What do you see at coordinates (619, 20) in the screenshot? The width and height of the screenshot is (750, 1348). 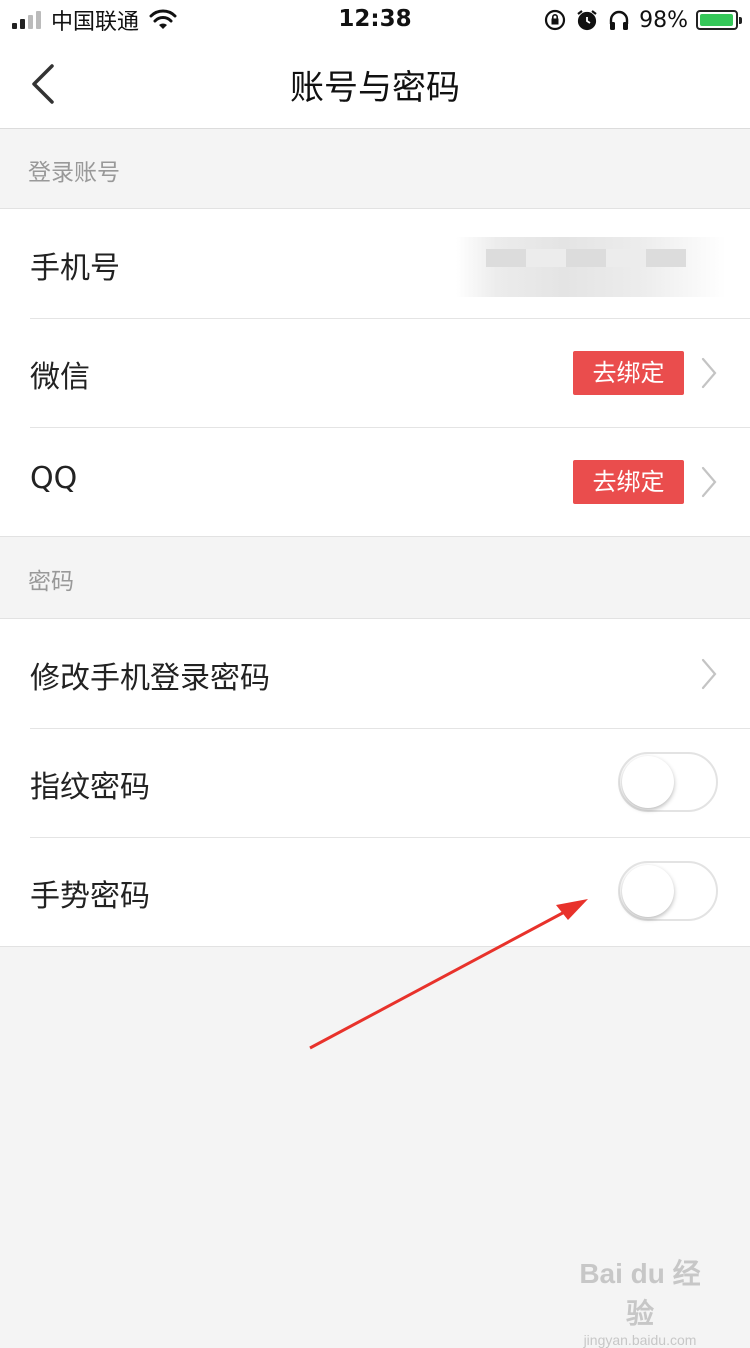 I see `headphones-icon` at bounding box center [619, 20].